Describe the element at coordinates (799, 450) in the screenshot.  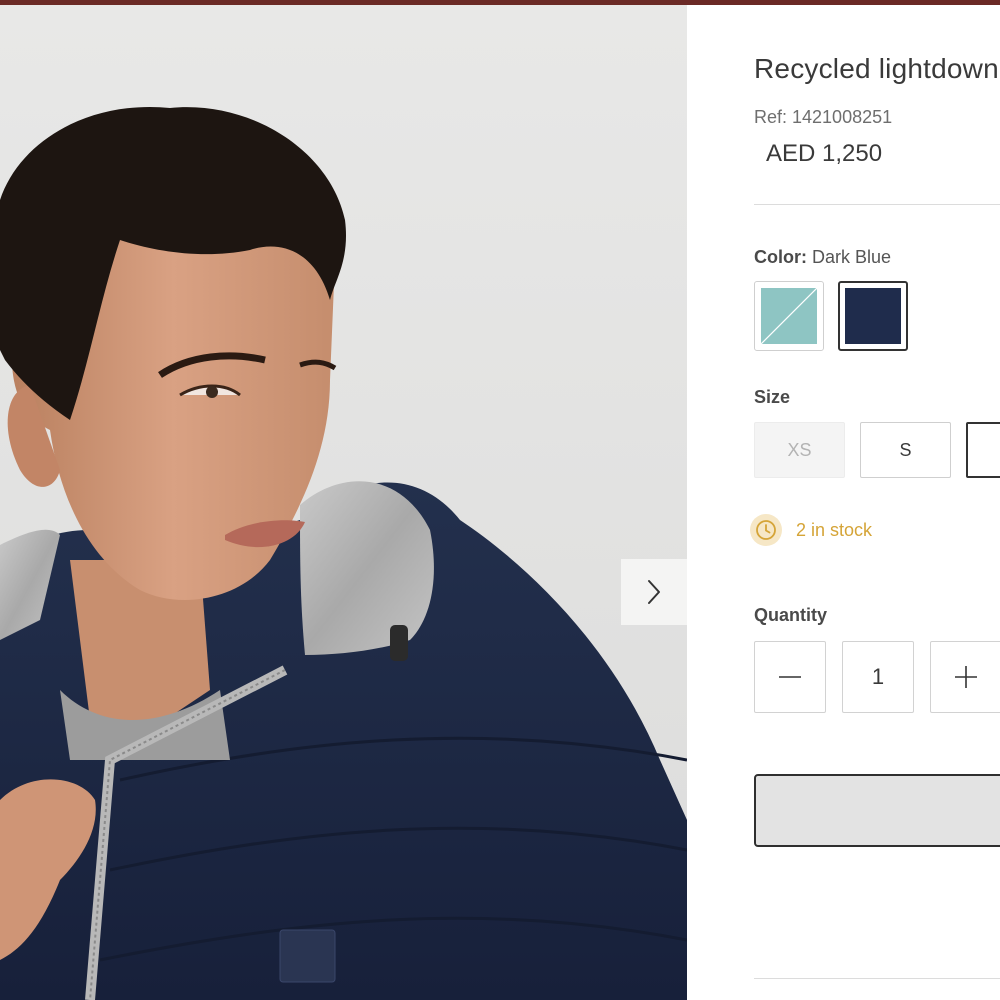
I see `size-option-xs: XS` at that location.